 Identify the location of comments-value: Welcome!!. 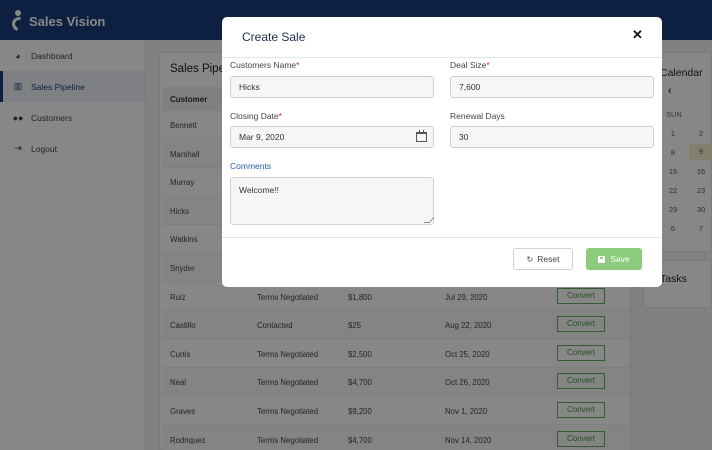
(259, 190).